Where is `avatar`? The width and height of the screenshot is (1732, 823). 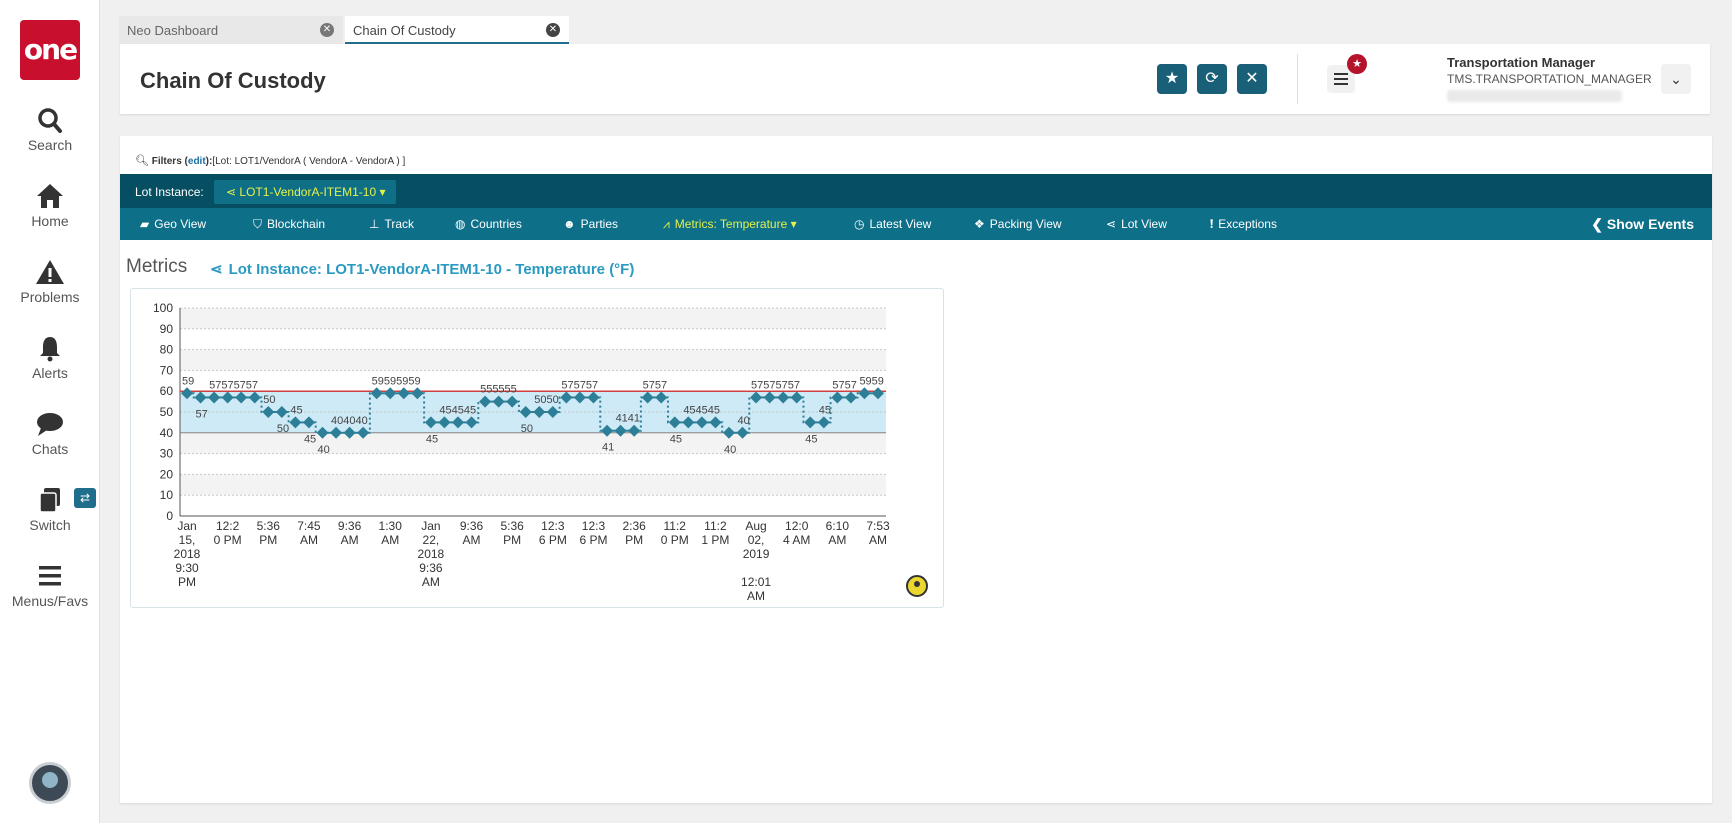
avatar is located at coordinates (50, 783).